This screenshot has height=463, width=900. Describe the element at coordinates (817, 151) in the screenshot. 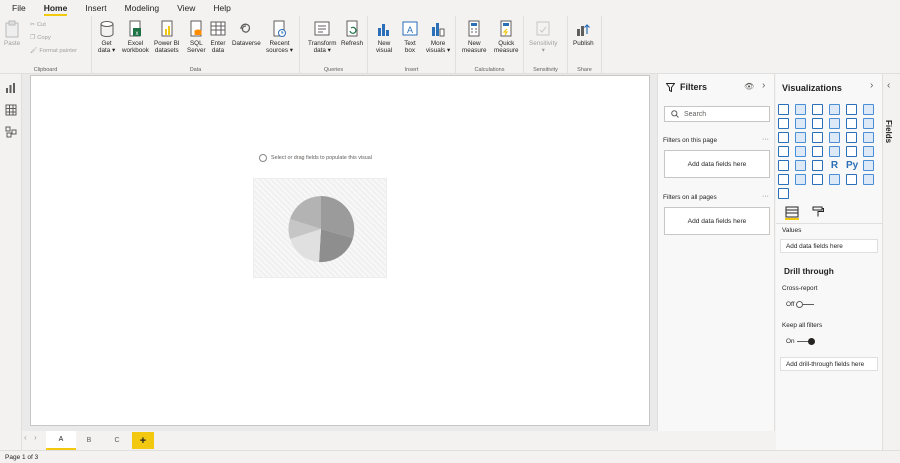

I see `azure-map-icon` at that location.